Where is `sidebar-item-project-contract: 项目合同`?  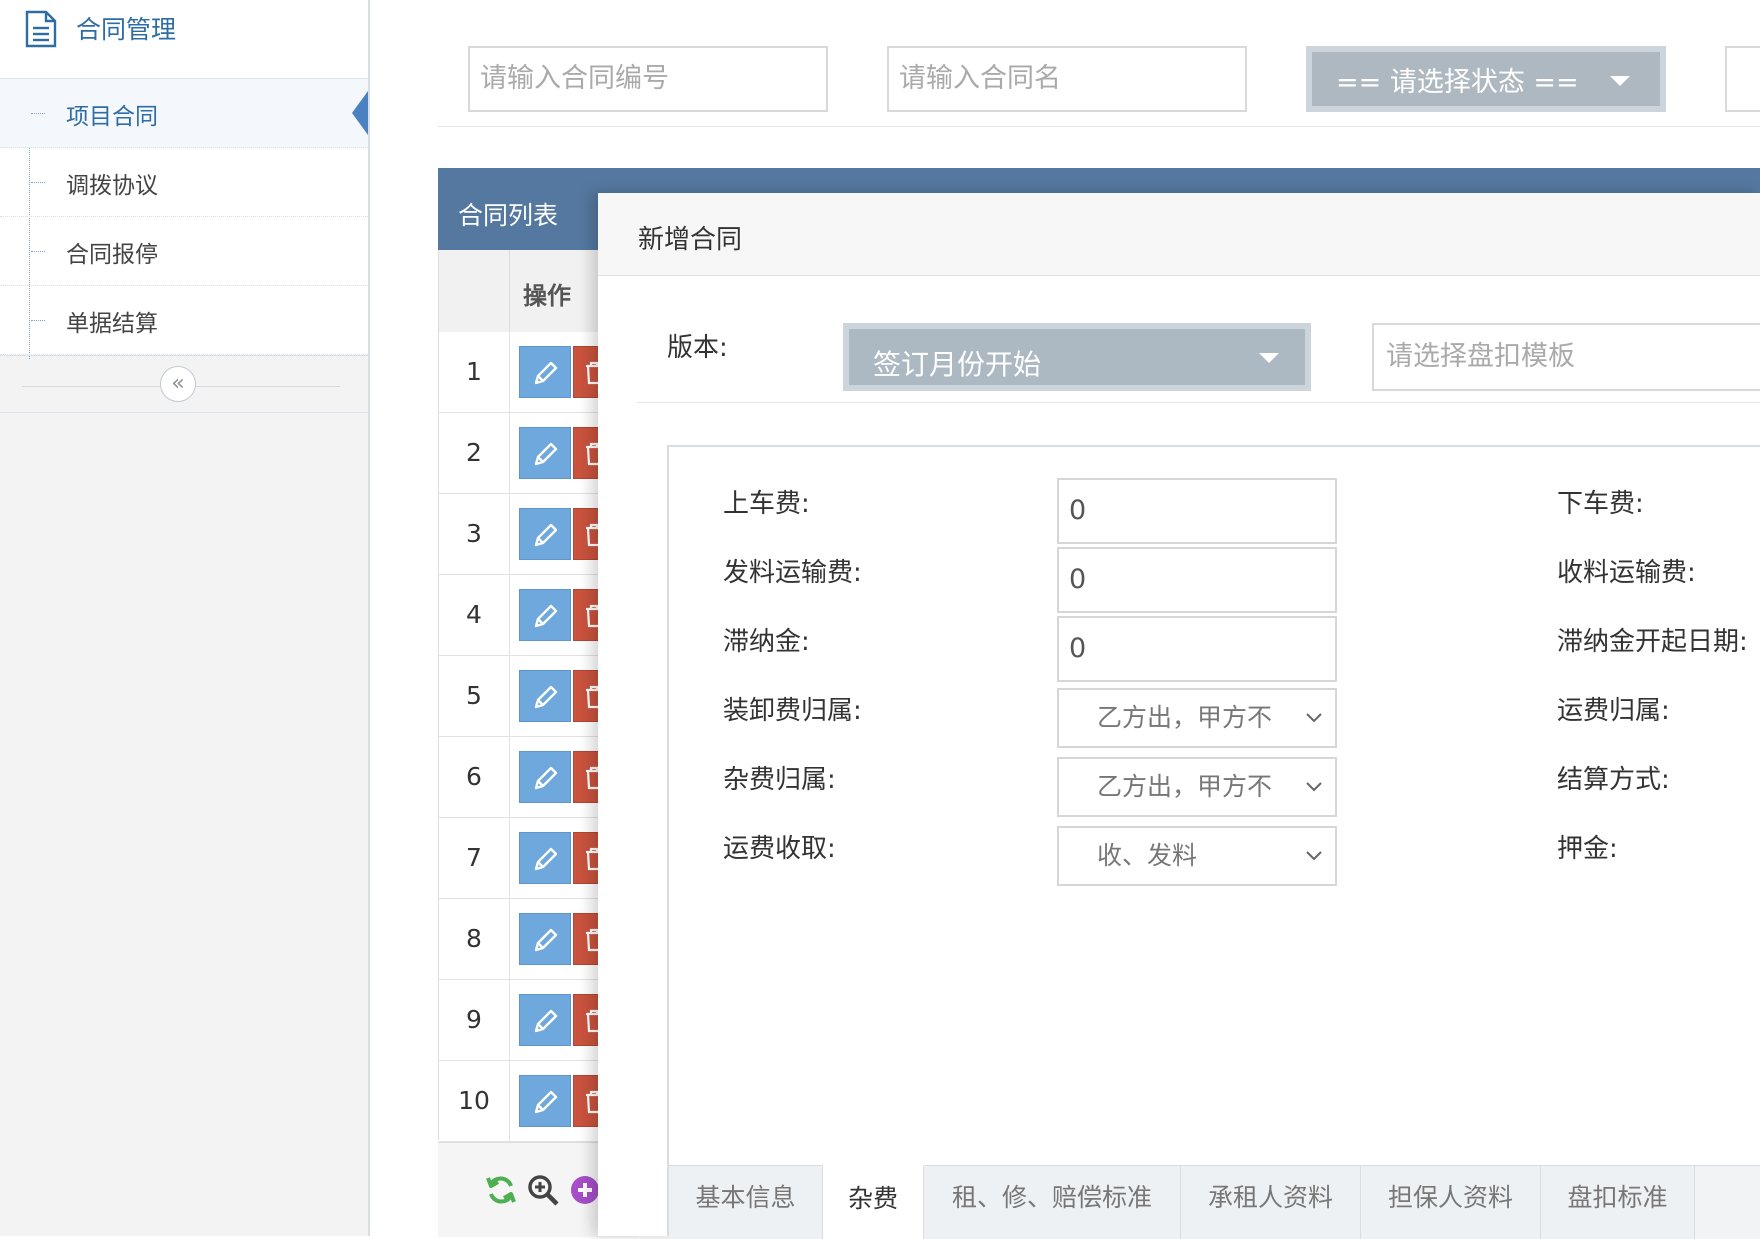
sidebar-item-project-contract: 项目合同 is located at coordinates (184, 113).